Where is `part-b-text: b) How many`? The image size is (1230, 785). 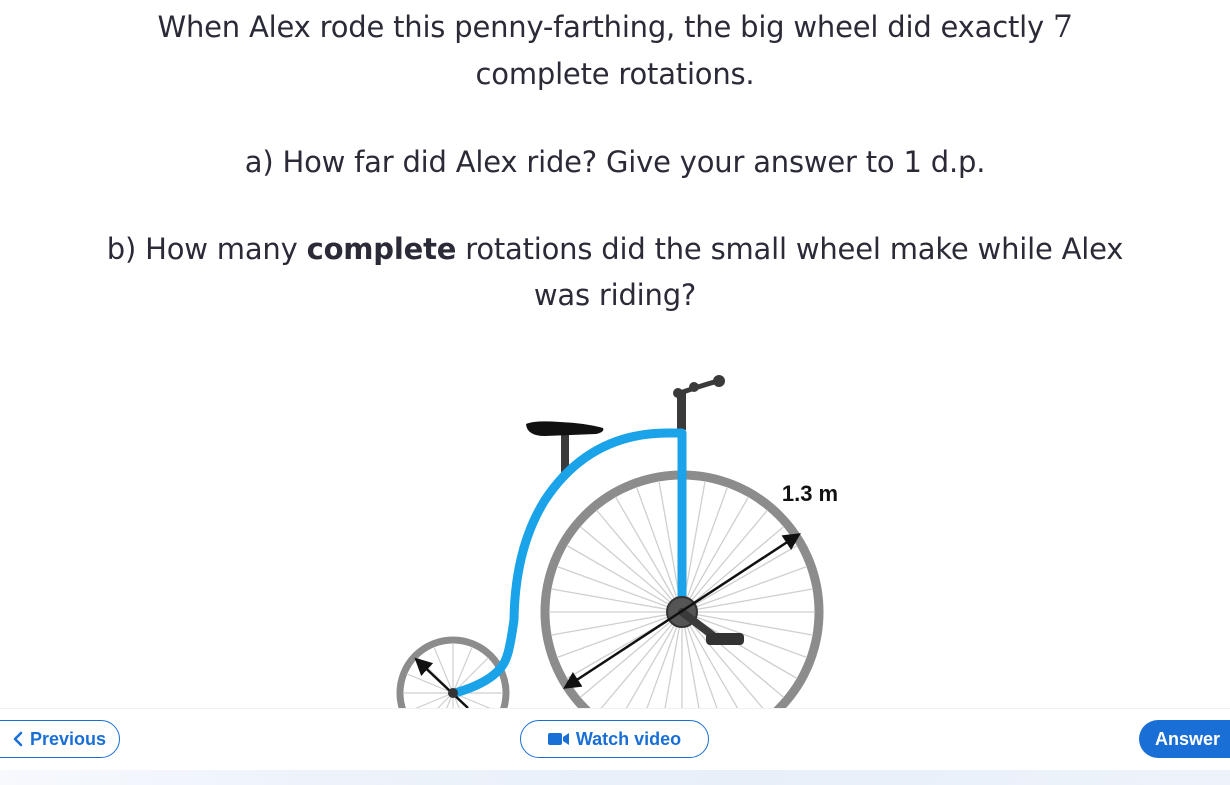 part-b-text: b) How many is located at coordinates (206, 249).